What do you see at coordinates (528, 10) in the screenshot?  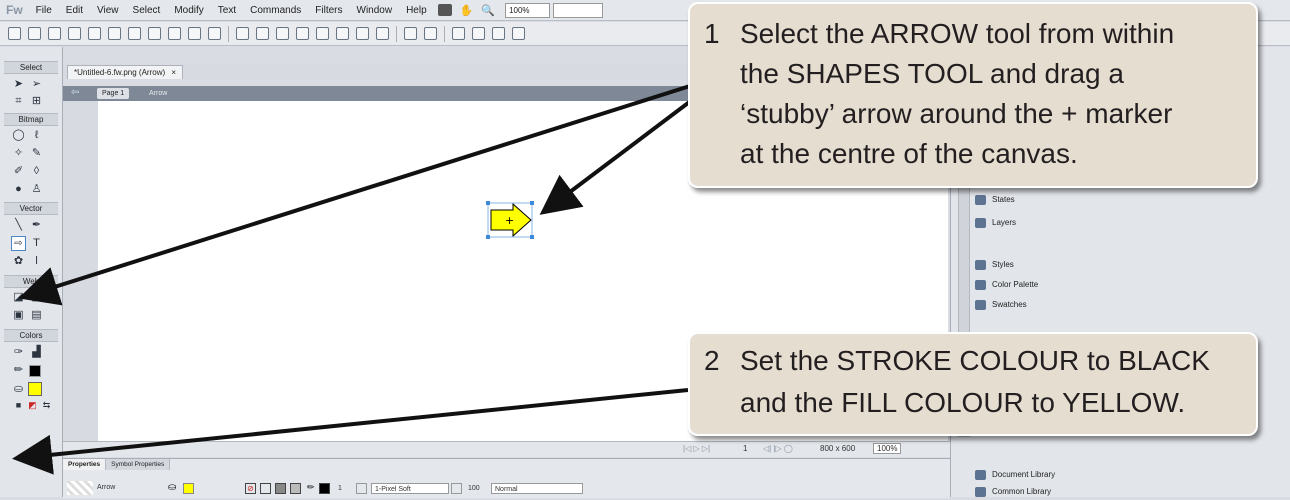 I see `zoom-level-field: 100%` at bounding box center [528, 10].